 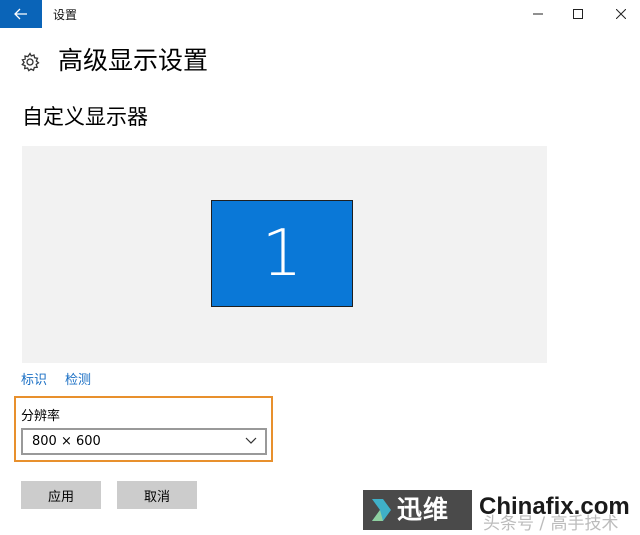 What do you see at coordinates (133, 60) in the screenshot?
I see `page-title: 高级显示设置` at bounding box center [133, 60].